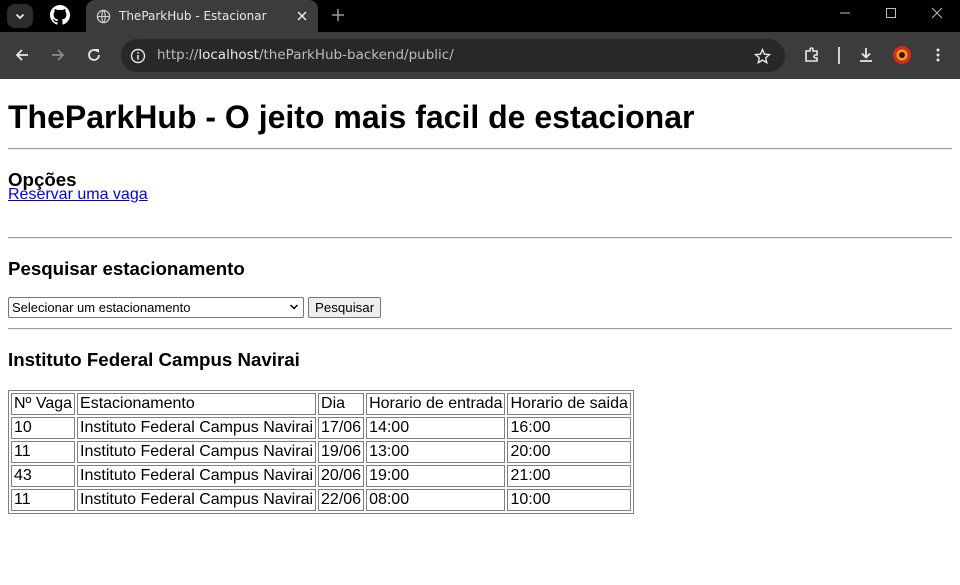  Describe the element at coordinates (154, 359) in the screenshot. I see `result-heading: Instituto Federal Campus Navirai` at that location.